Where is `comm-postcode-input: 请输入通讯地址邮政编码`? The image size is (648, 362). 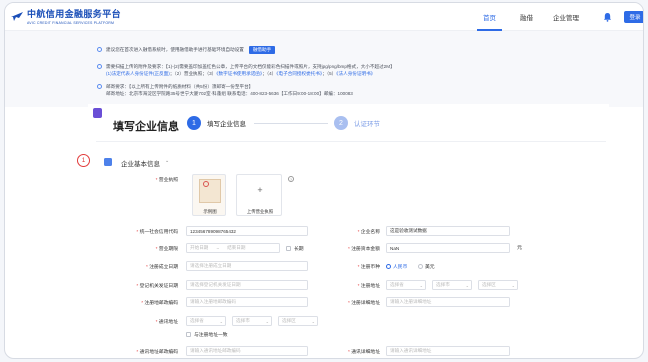
comm-postcode-input: 请输入通讯地址邮政编码 is located at coordinates (247, 351).